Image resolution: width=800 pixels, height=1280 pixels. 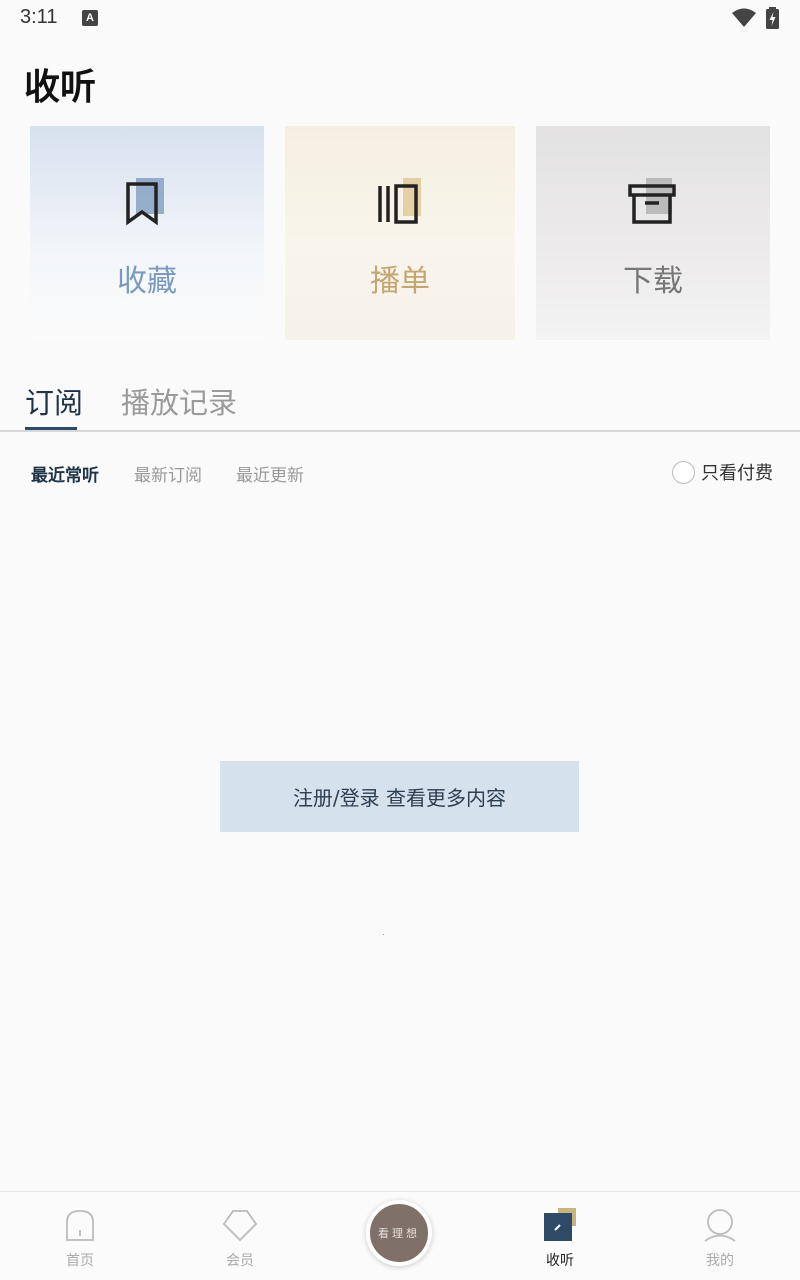 What do you see at coordinates (39, 17) in the screenshot?
I see `status-time: 3:11` at bounding box center [39, 17].